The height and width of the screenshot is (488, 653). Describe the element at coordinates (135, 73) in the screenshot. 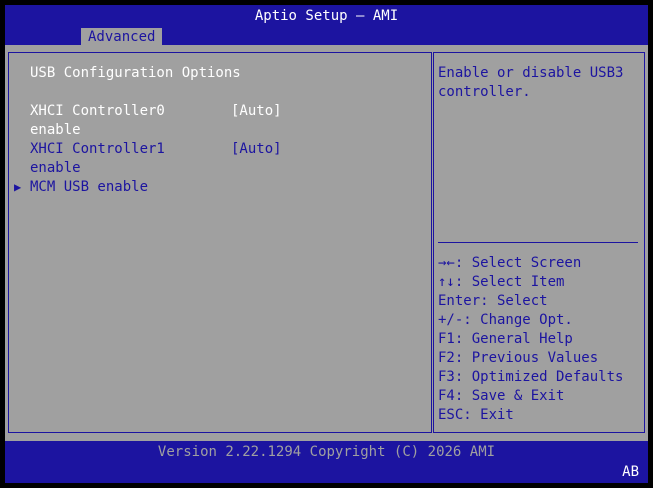

I see `section-title: USB Configuration Options` at that location.